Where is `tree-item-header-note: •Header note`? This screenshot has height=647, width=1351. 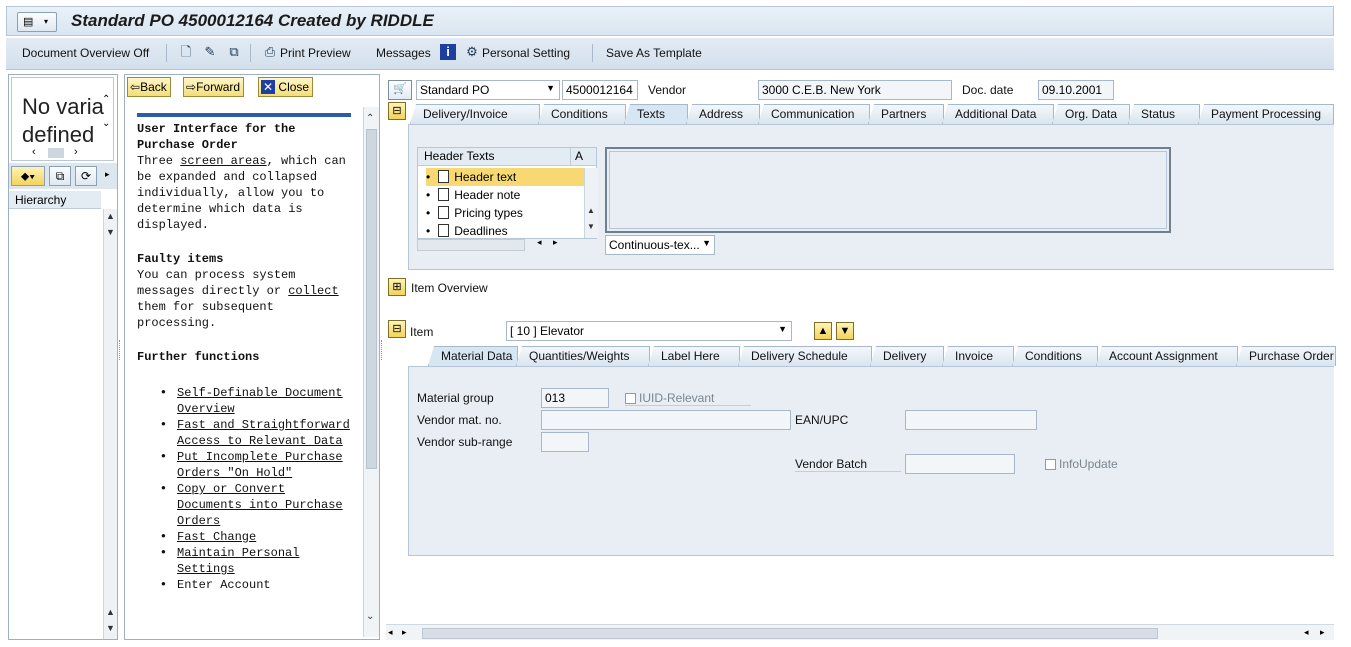
tree-item-header-note: •Header note is located at coordinates (473, 195).